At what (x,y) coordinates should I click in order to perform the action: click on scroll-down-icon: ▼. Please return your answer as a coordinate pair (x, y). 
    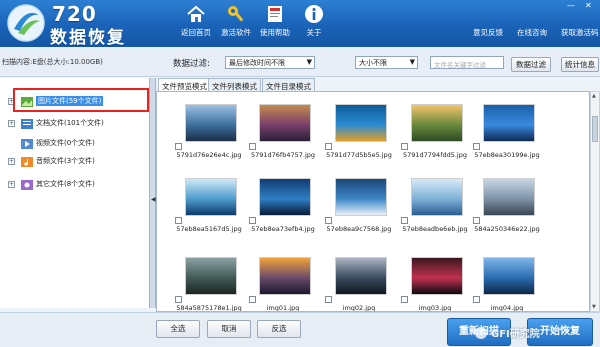
    Looking at the image, I should click on (594, 307).